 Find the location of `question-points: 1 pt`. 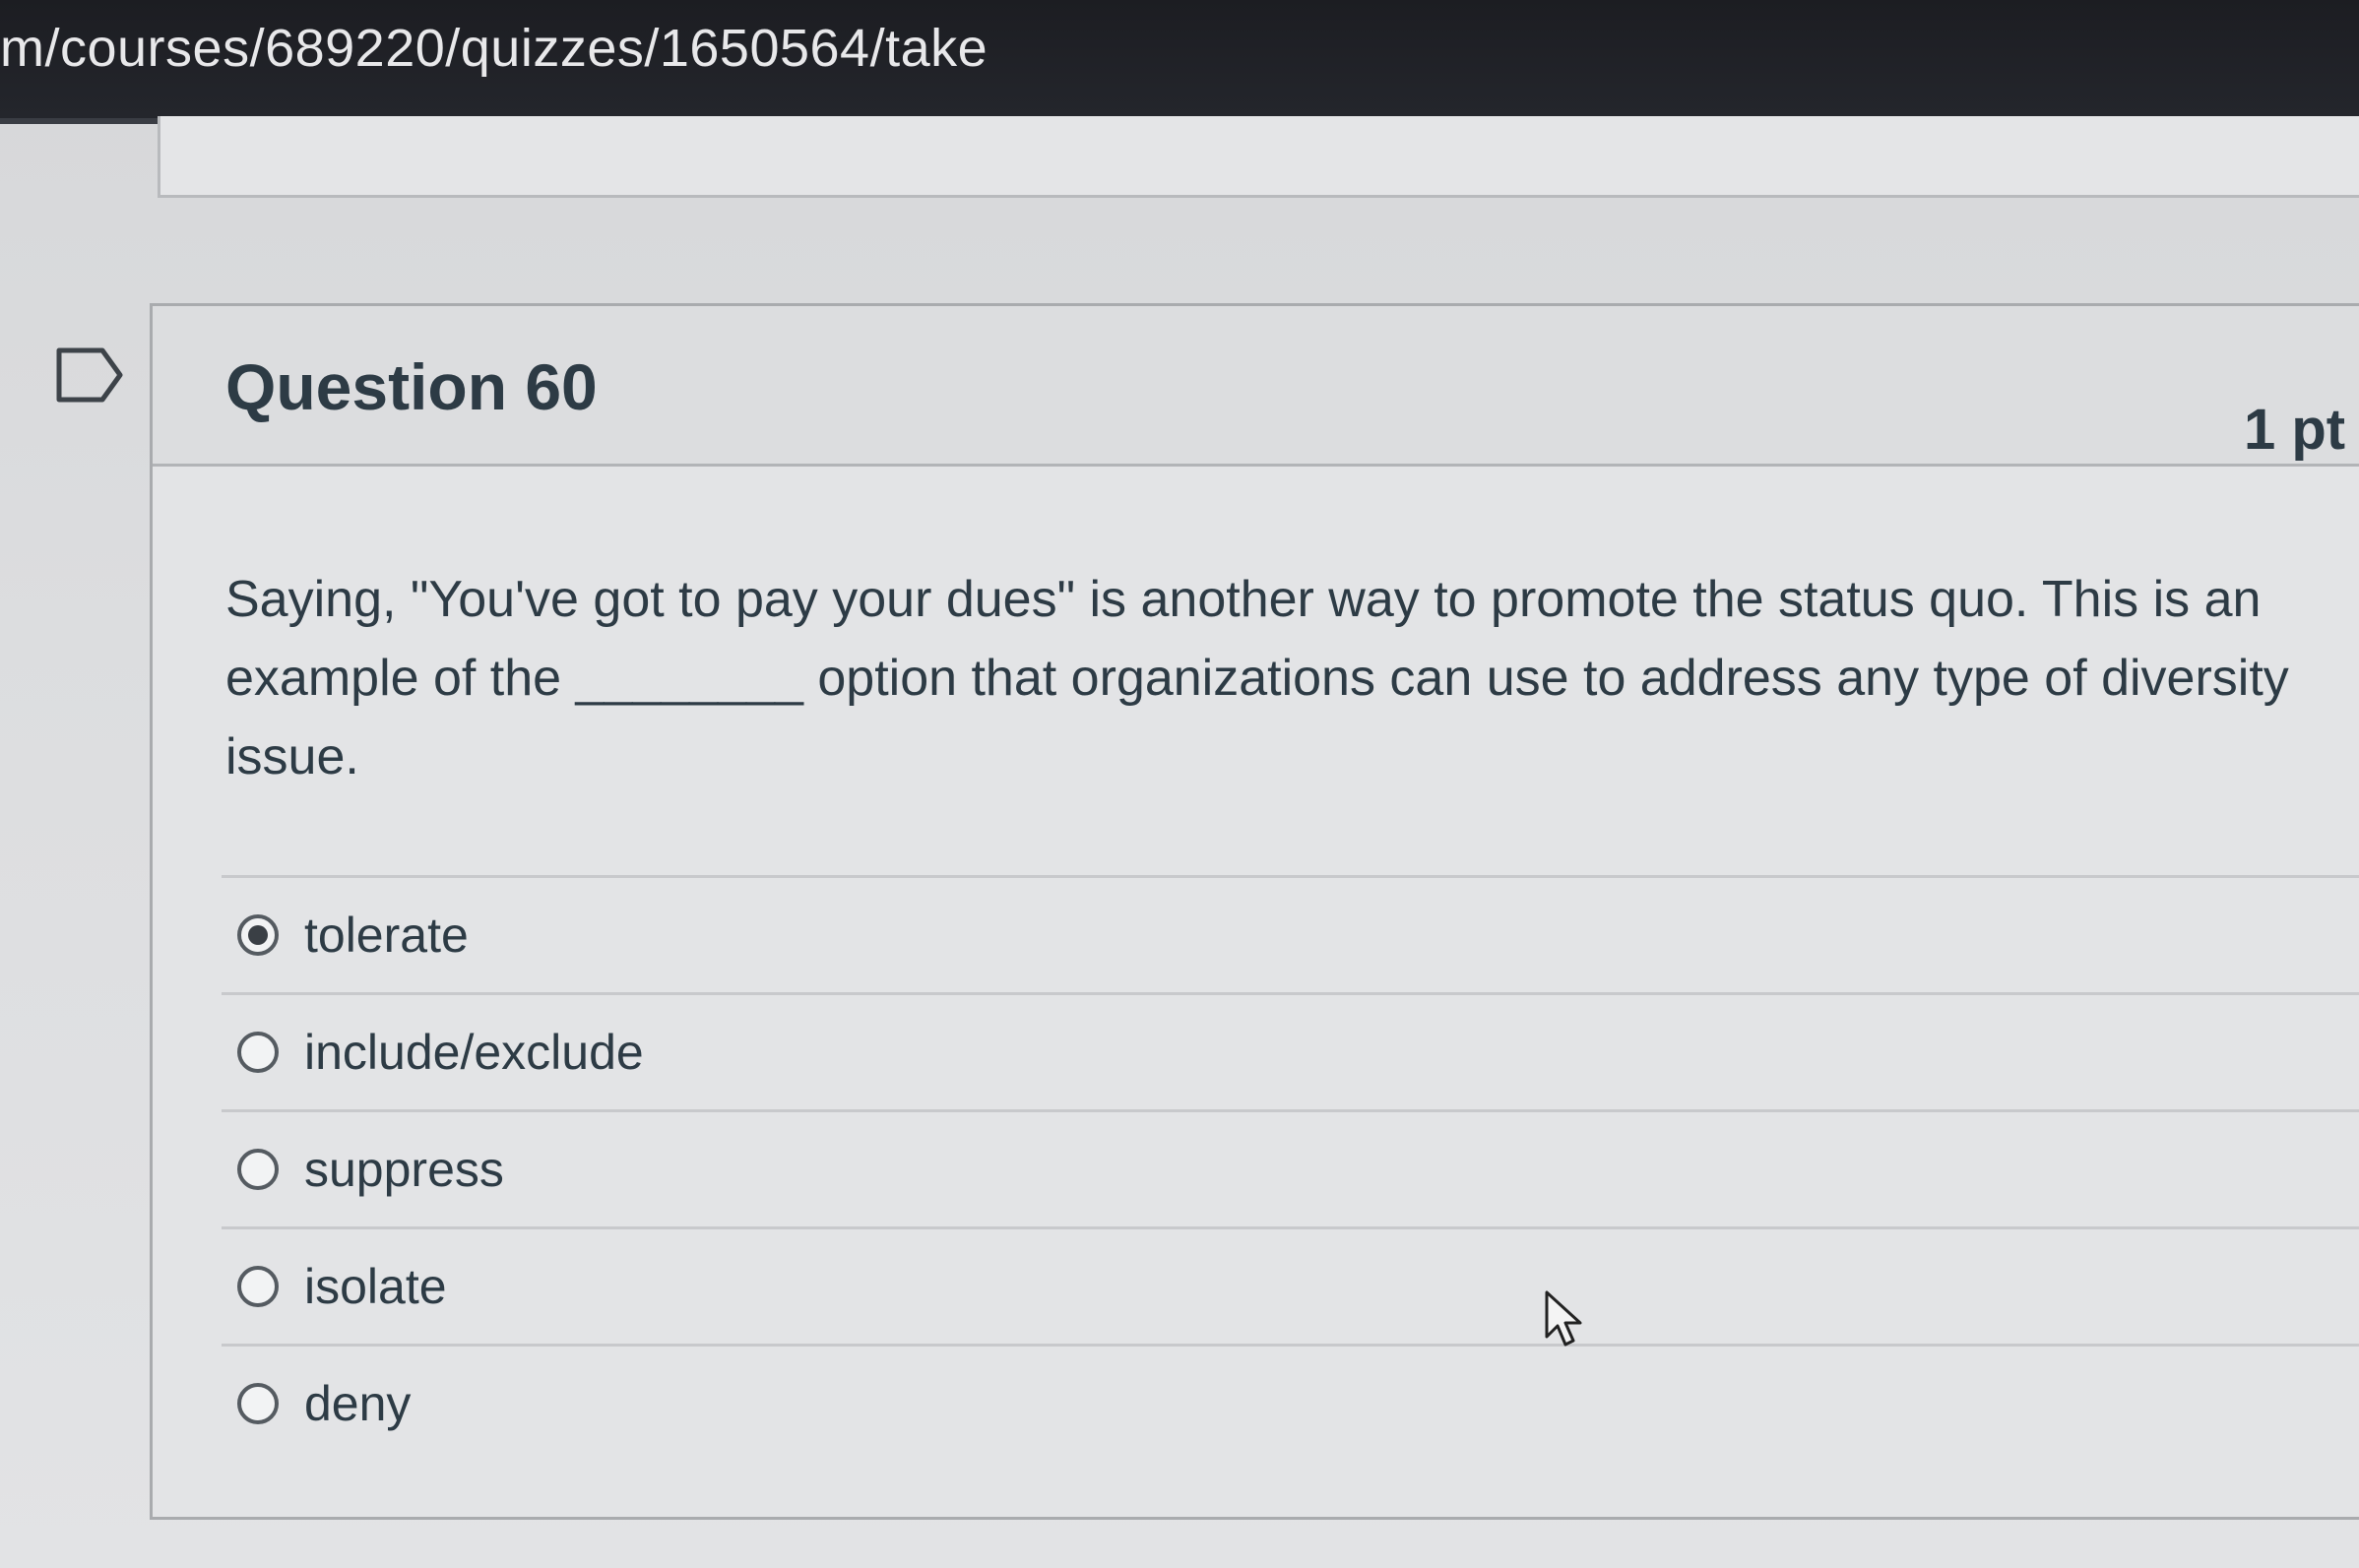

question-points: 1 pt is located at coordinates (2295, 430).